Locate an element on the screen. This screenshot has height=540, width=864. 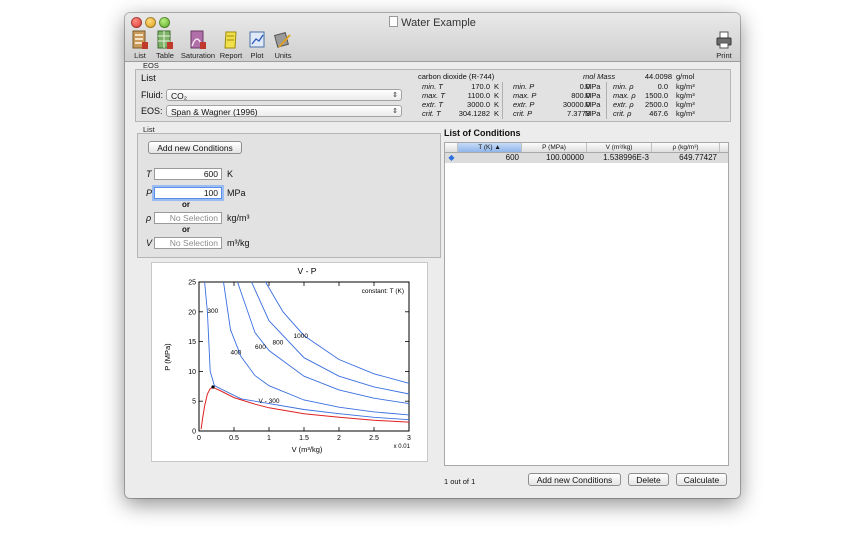
conditions-title: List of Conditions is located at coordinates (482, 133).